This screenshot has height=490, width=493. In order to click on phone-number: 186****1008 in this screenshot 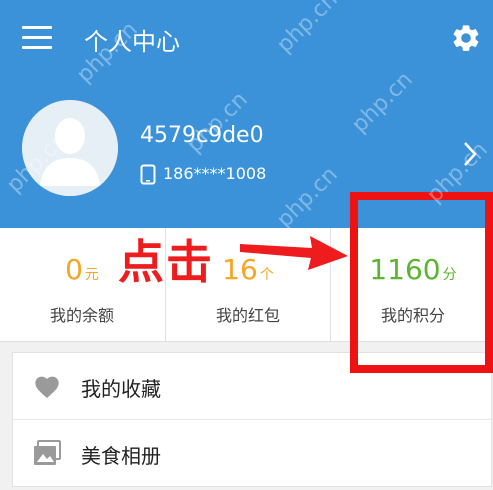, I will do `click(215, 173)`.